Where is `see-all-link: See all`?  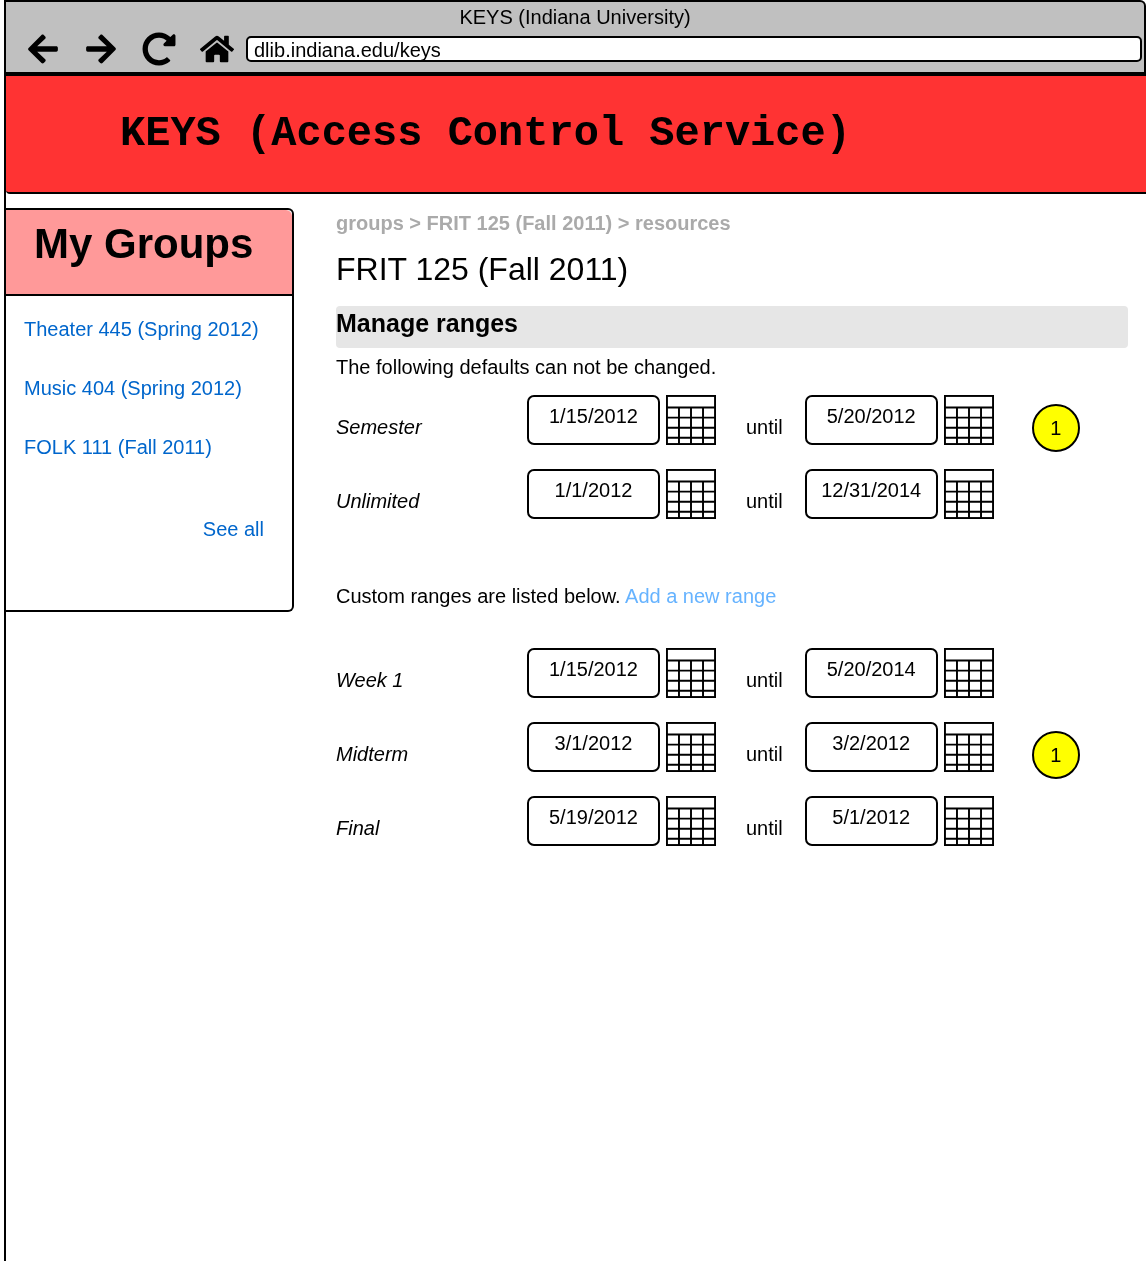
see-all-link: See all is located at coordinates (233, 529).